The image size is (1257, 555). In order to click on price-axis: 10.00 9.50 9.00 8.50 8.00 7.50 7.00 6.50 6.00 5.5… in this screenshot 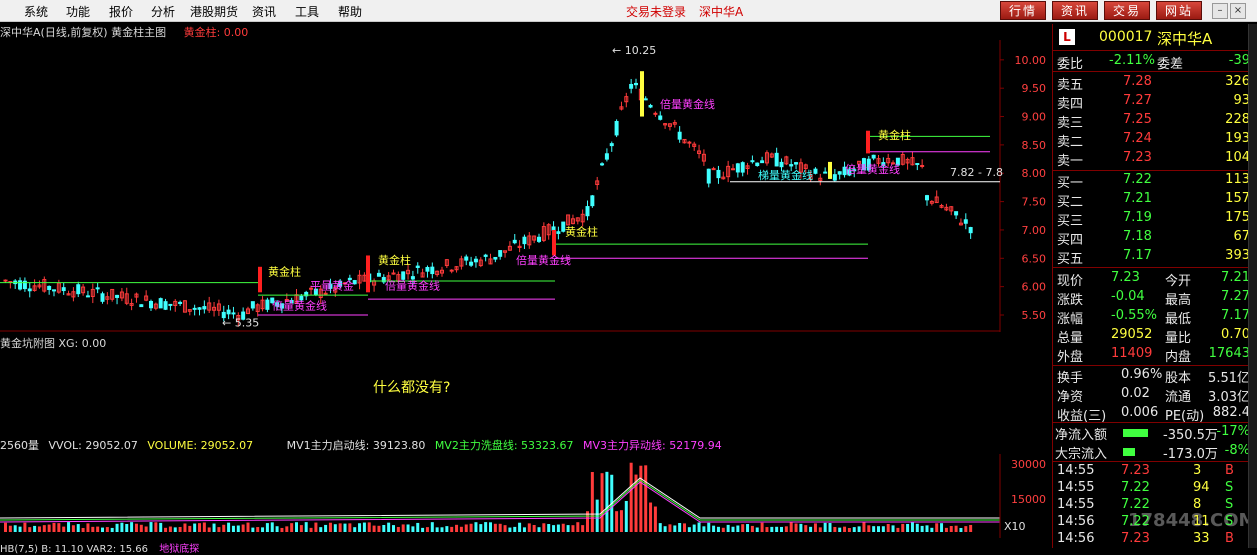, I will do `click(1031, 188)`.